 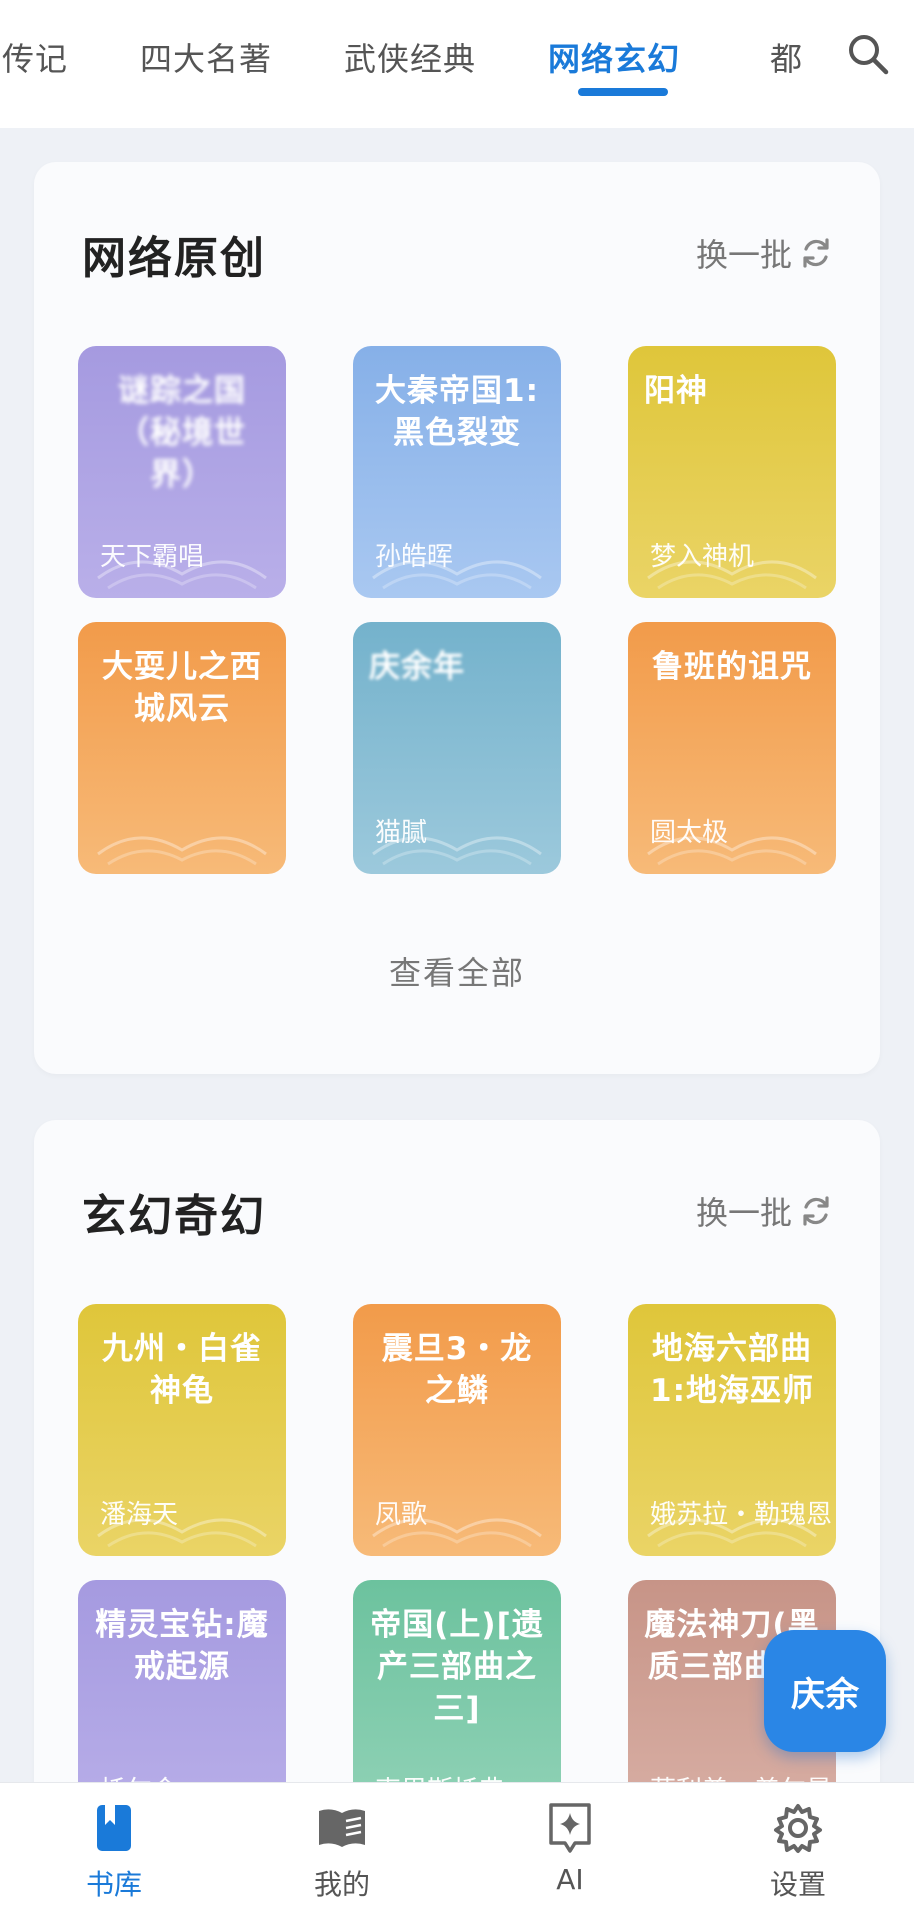 I want to click on book-cover: 震旦3・龙之鳞 凤歌, so click(x=457, y=1430).